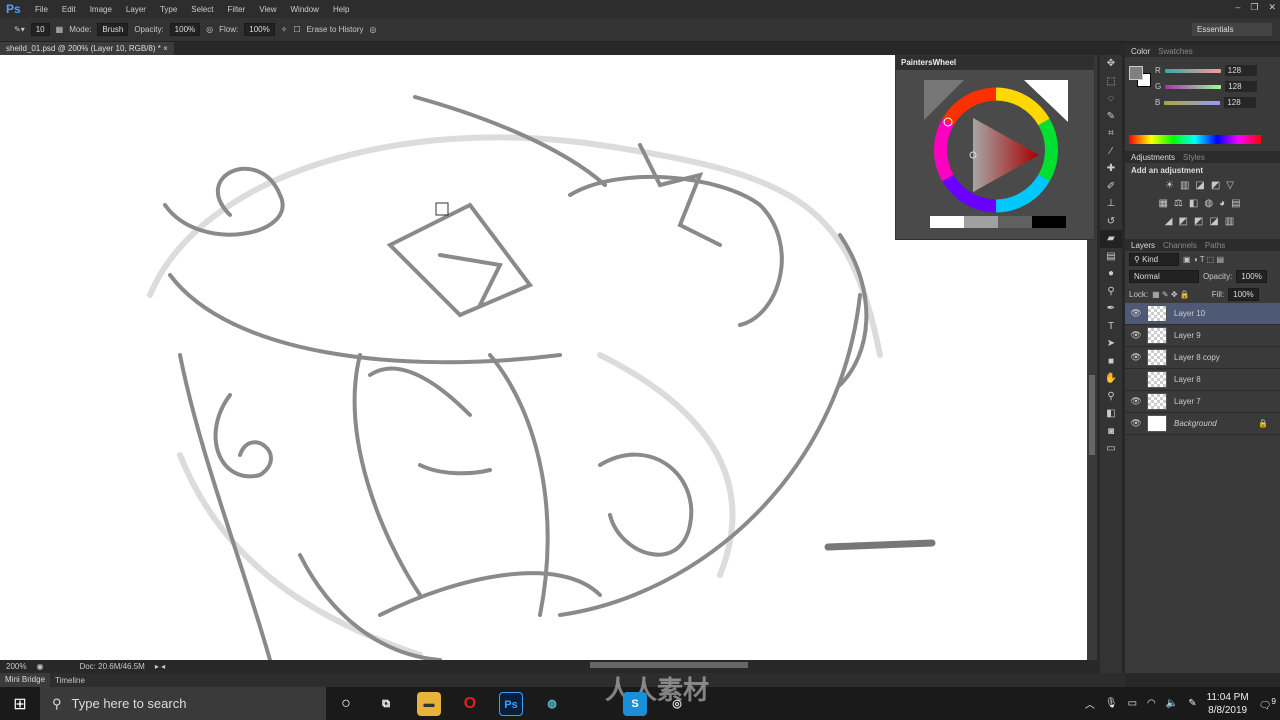  What do you see at coordinates (1111, 239) in the screenshot?
I see `eraser-tool-icon: ▰` at bounding box center [1111, 239].